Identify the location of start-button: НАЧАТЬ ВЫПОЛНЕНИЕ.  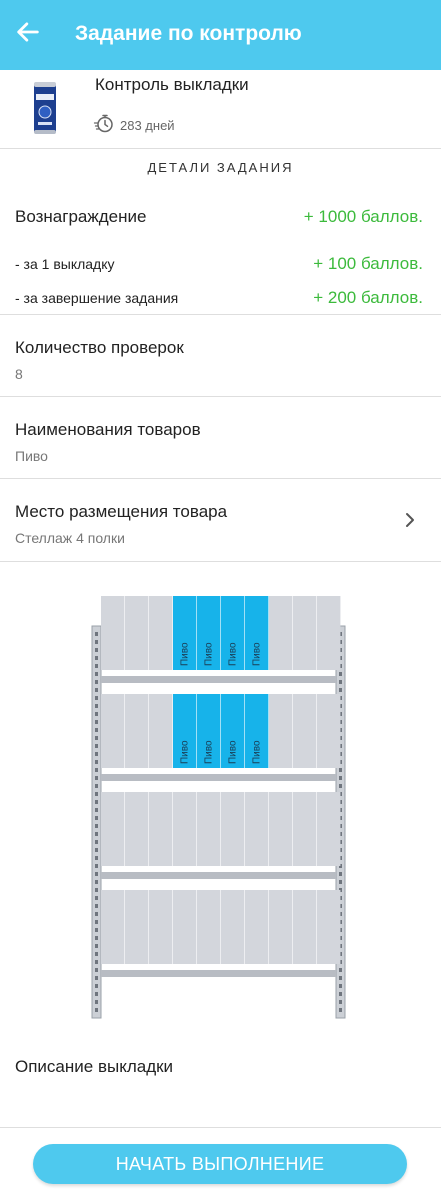
(220, 1164).